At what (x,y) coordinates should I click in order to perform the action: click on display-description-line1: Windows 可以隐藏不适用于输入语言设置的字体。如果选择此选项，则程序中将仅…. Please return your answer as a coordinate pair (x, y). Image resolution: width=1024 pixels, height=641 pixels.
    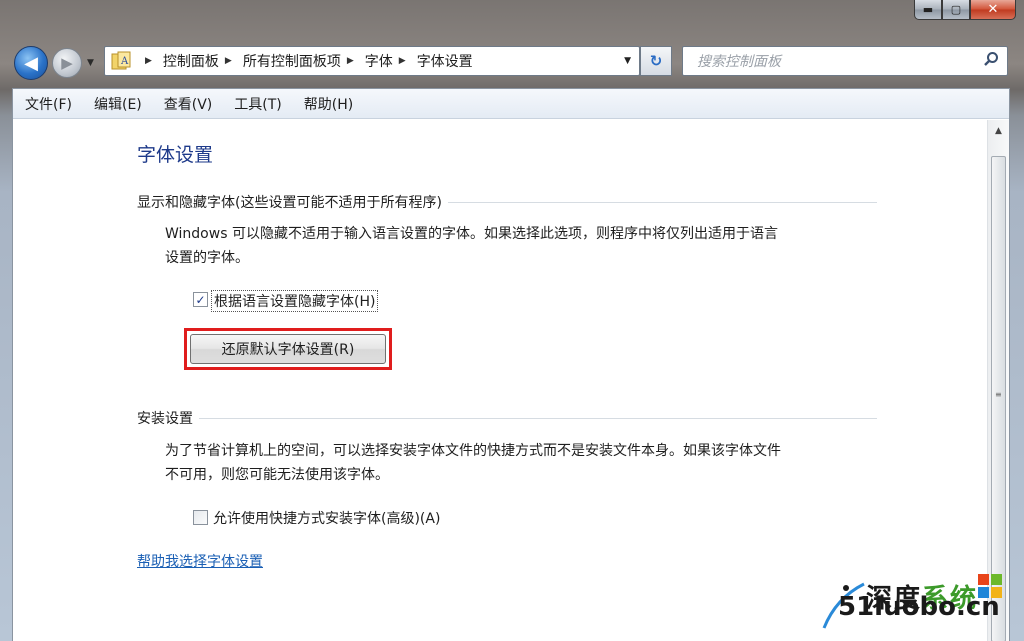
    Looking at the image, I should click on (471, 234).